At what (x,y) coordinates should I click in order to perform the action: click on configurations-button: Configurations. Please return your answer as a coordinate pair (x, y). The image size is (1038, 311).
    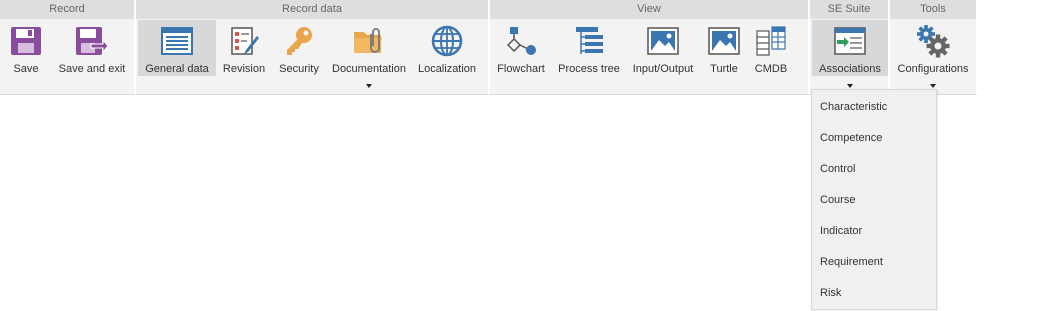
    Looking at the image, I should click on (933, 54).